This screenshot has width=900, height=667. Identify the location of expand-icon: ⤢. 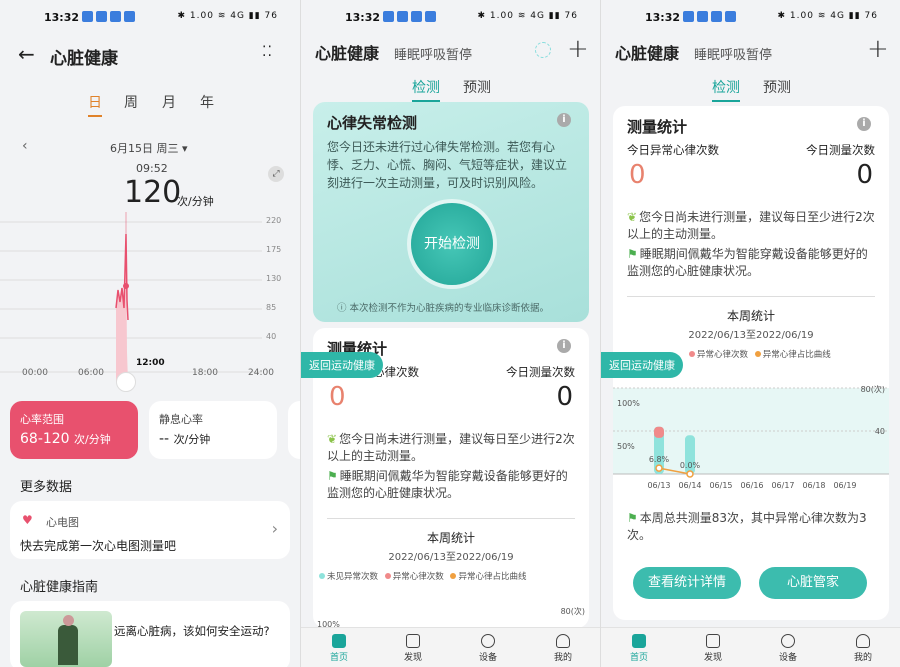
(276, 174).